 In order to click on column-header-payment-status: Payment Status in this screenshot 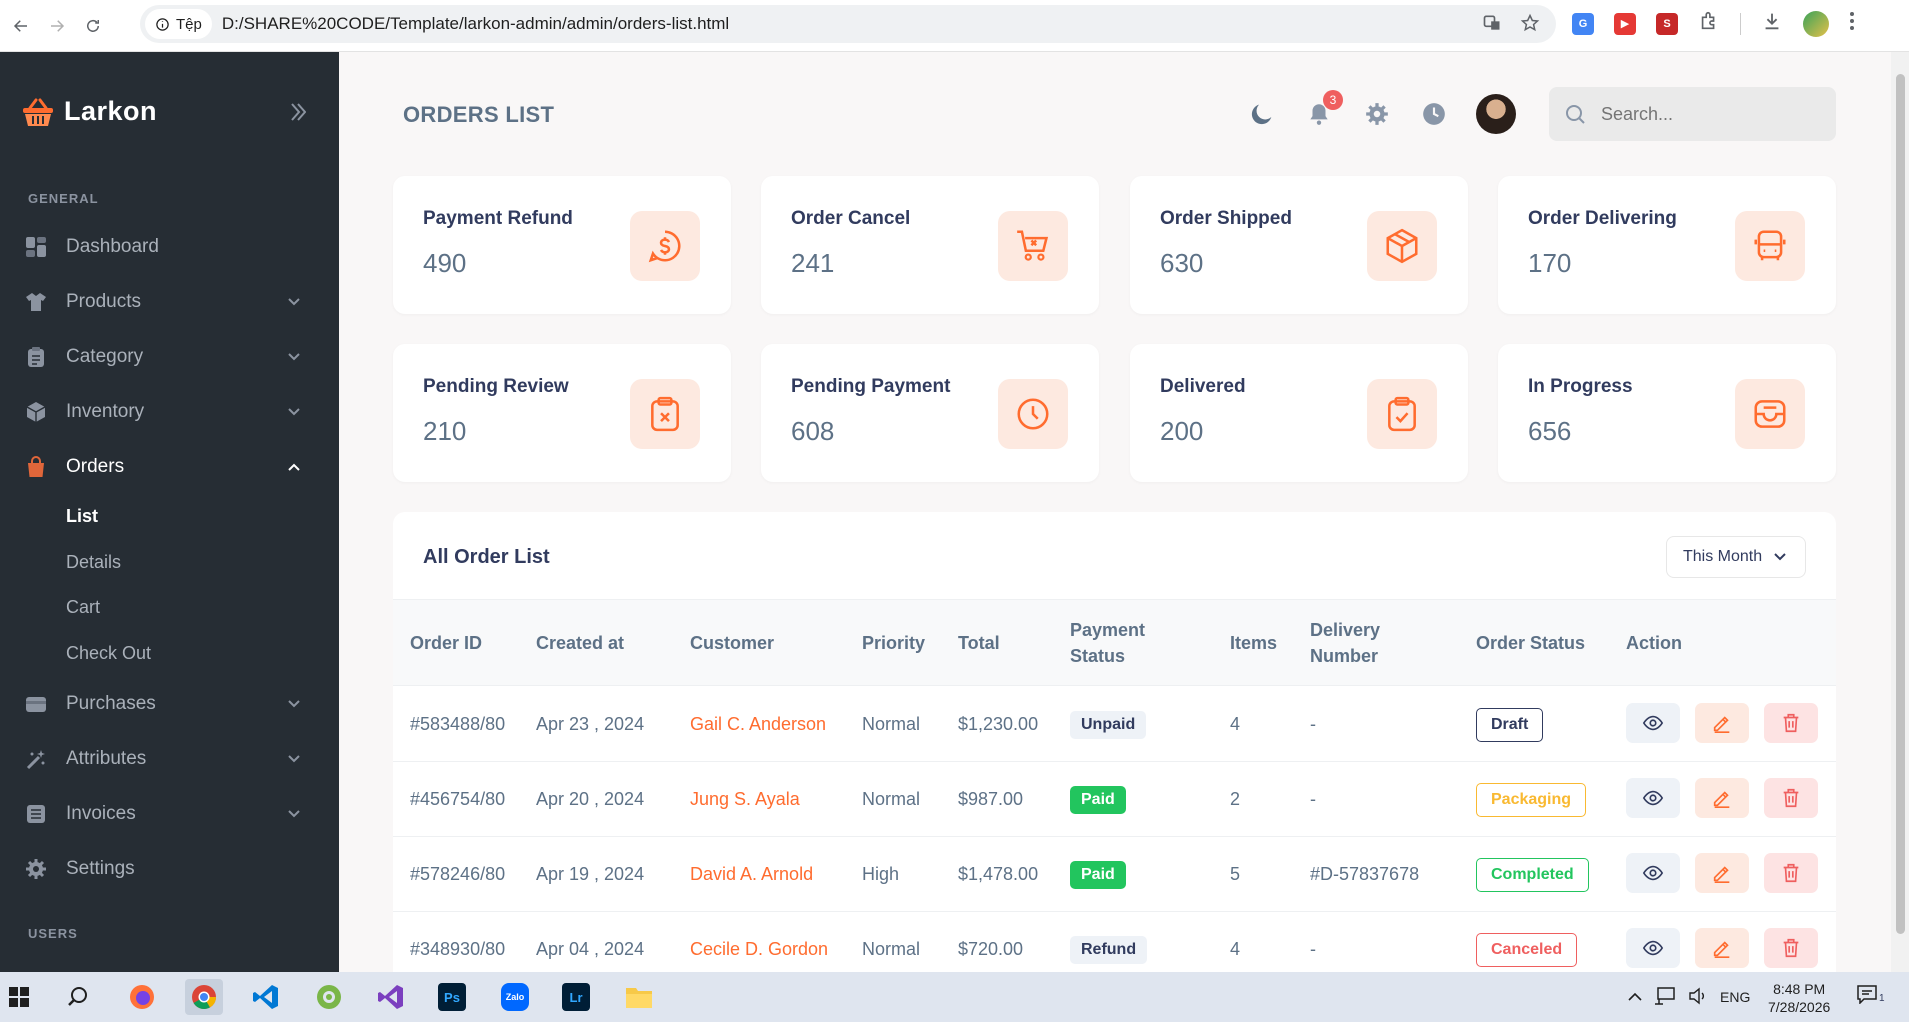, I will do `click(1125, 643)`.